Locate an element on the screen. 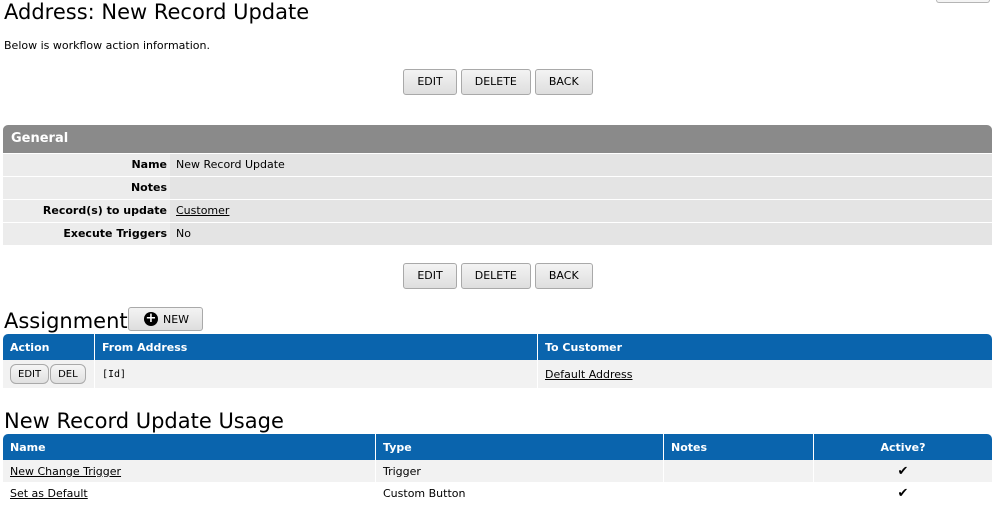 The width and height of the screenshot is (996, 514). field-row-records: Record(s) to update Customer is located at coordinates (497, 211).